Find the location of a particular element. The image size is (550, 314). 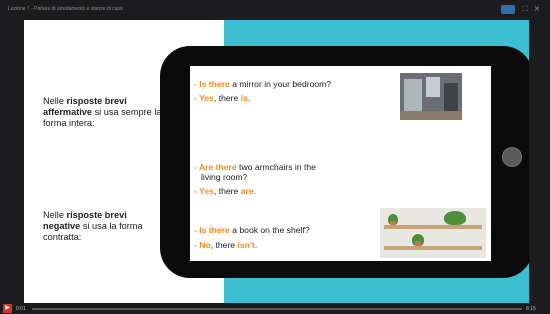

bedroom-photo is located at coordinates (431, 96).